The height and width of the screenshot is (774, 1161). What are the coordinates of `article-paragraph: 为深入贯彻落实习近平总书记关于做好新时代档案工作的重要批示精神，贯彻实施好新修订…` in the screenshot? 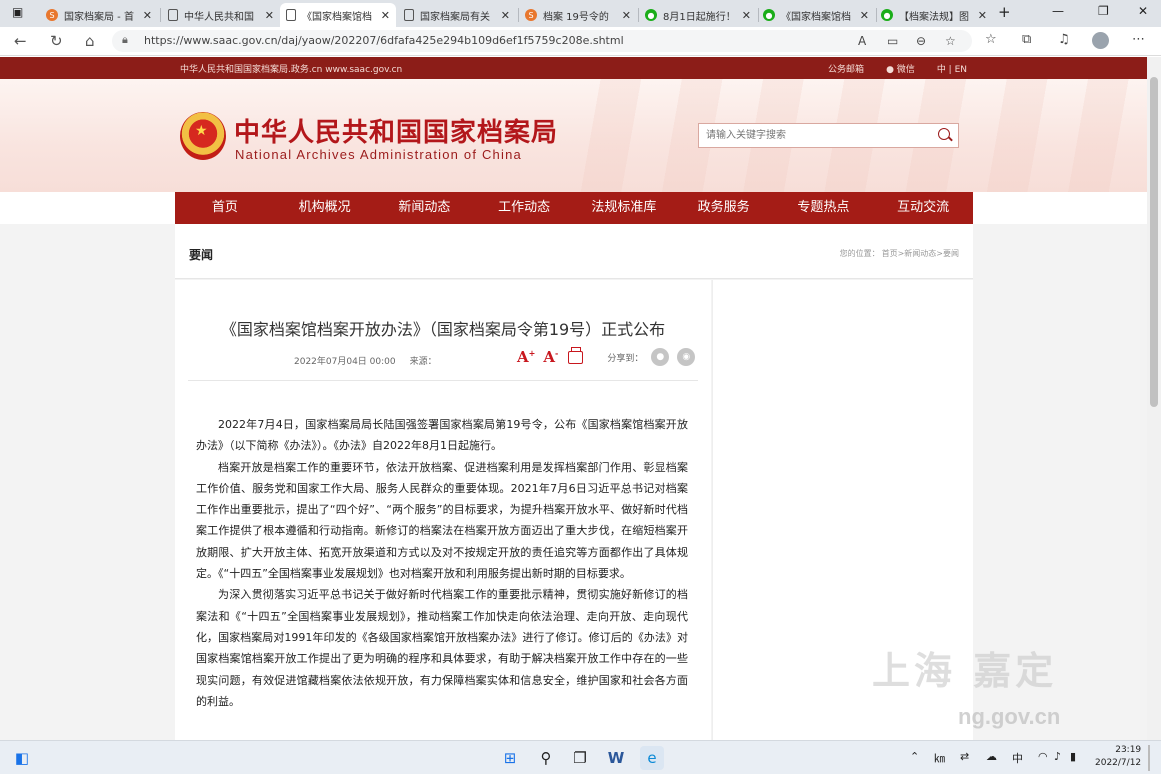 It's located at (442, 648).